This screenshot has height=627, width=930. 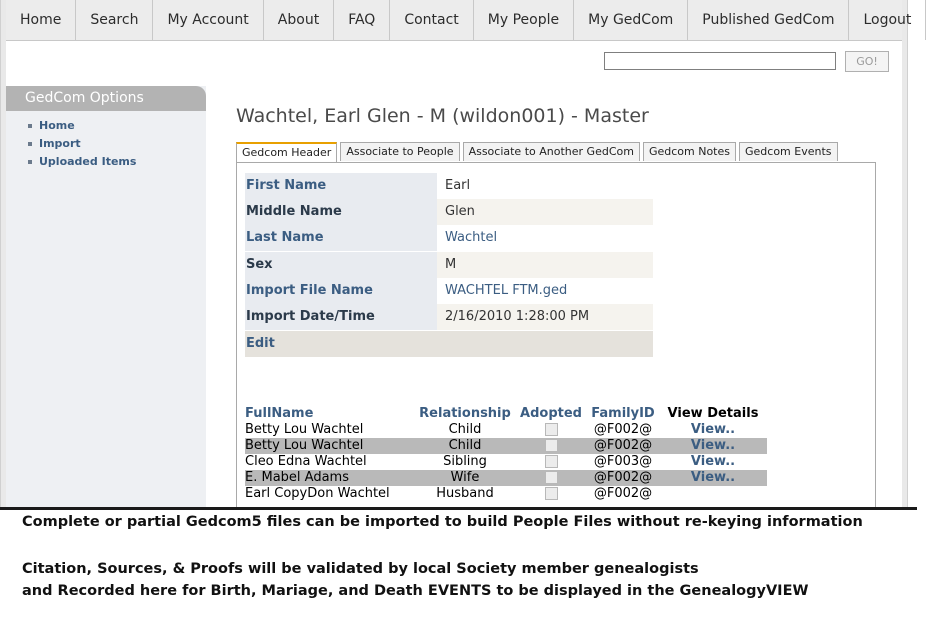 I want to click on sidebar-item-import: Import, so click(x=106, y=144).